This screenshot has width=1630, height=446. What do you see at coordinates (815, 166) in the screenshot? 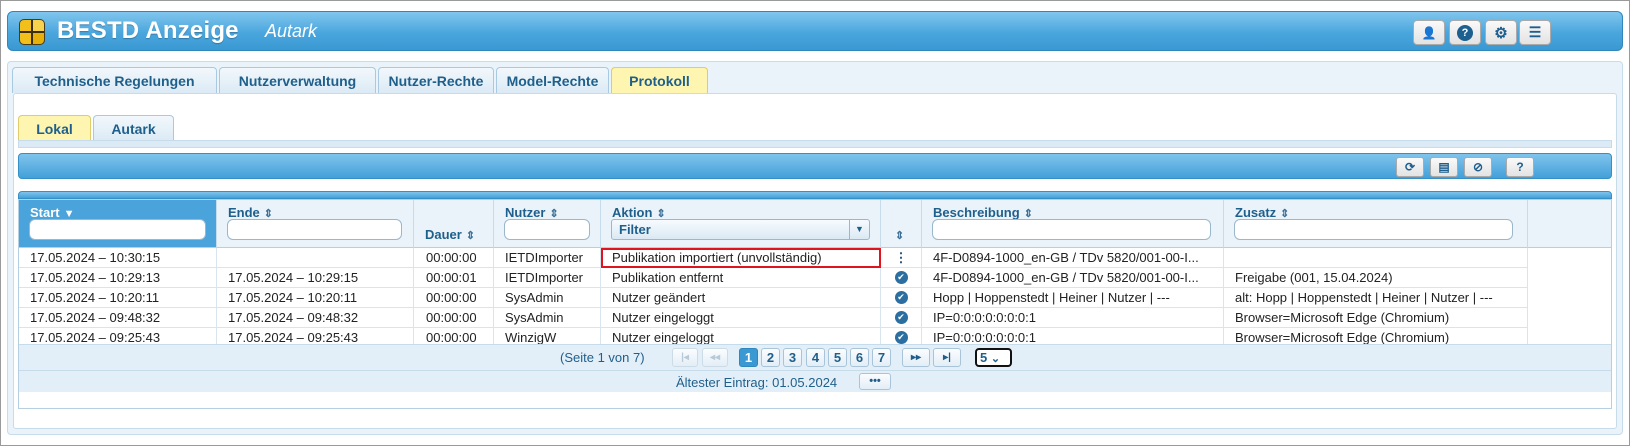
I see `table-toolbar: ⟳ ▤ ⊘ ?` at bounding box center [815, 166].